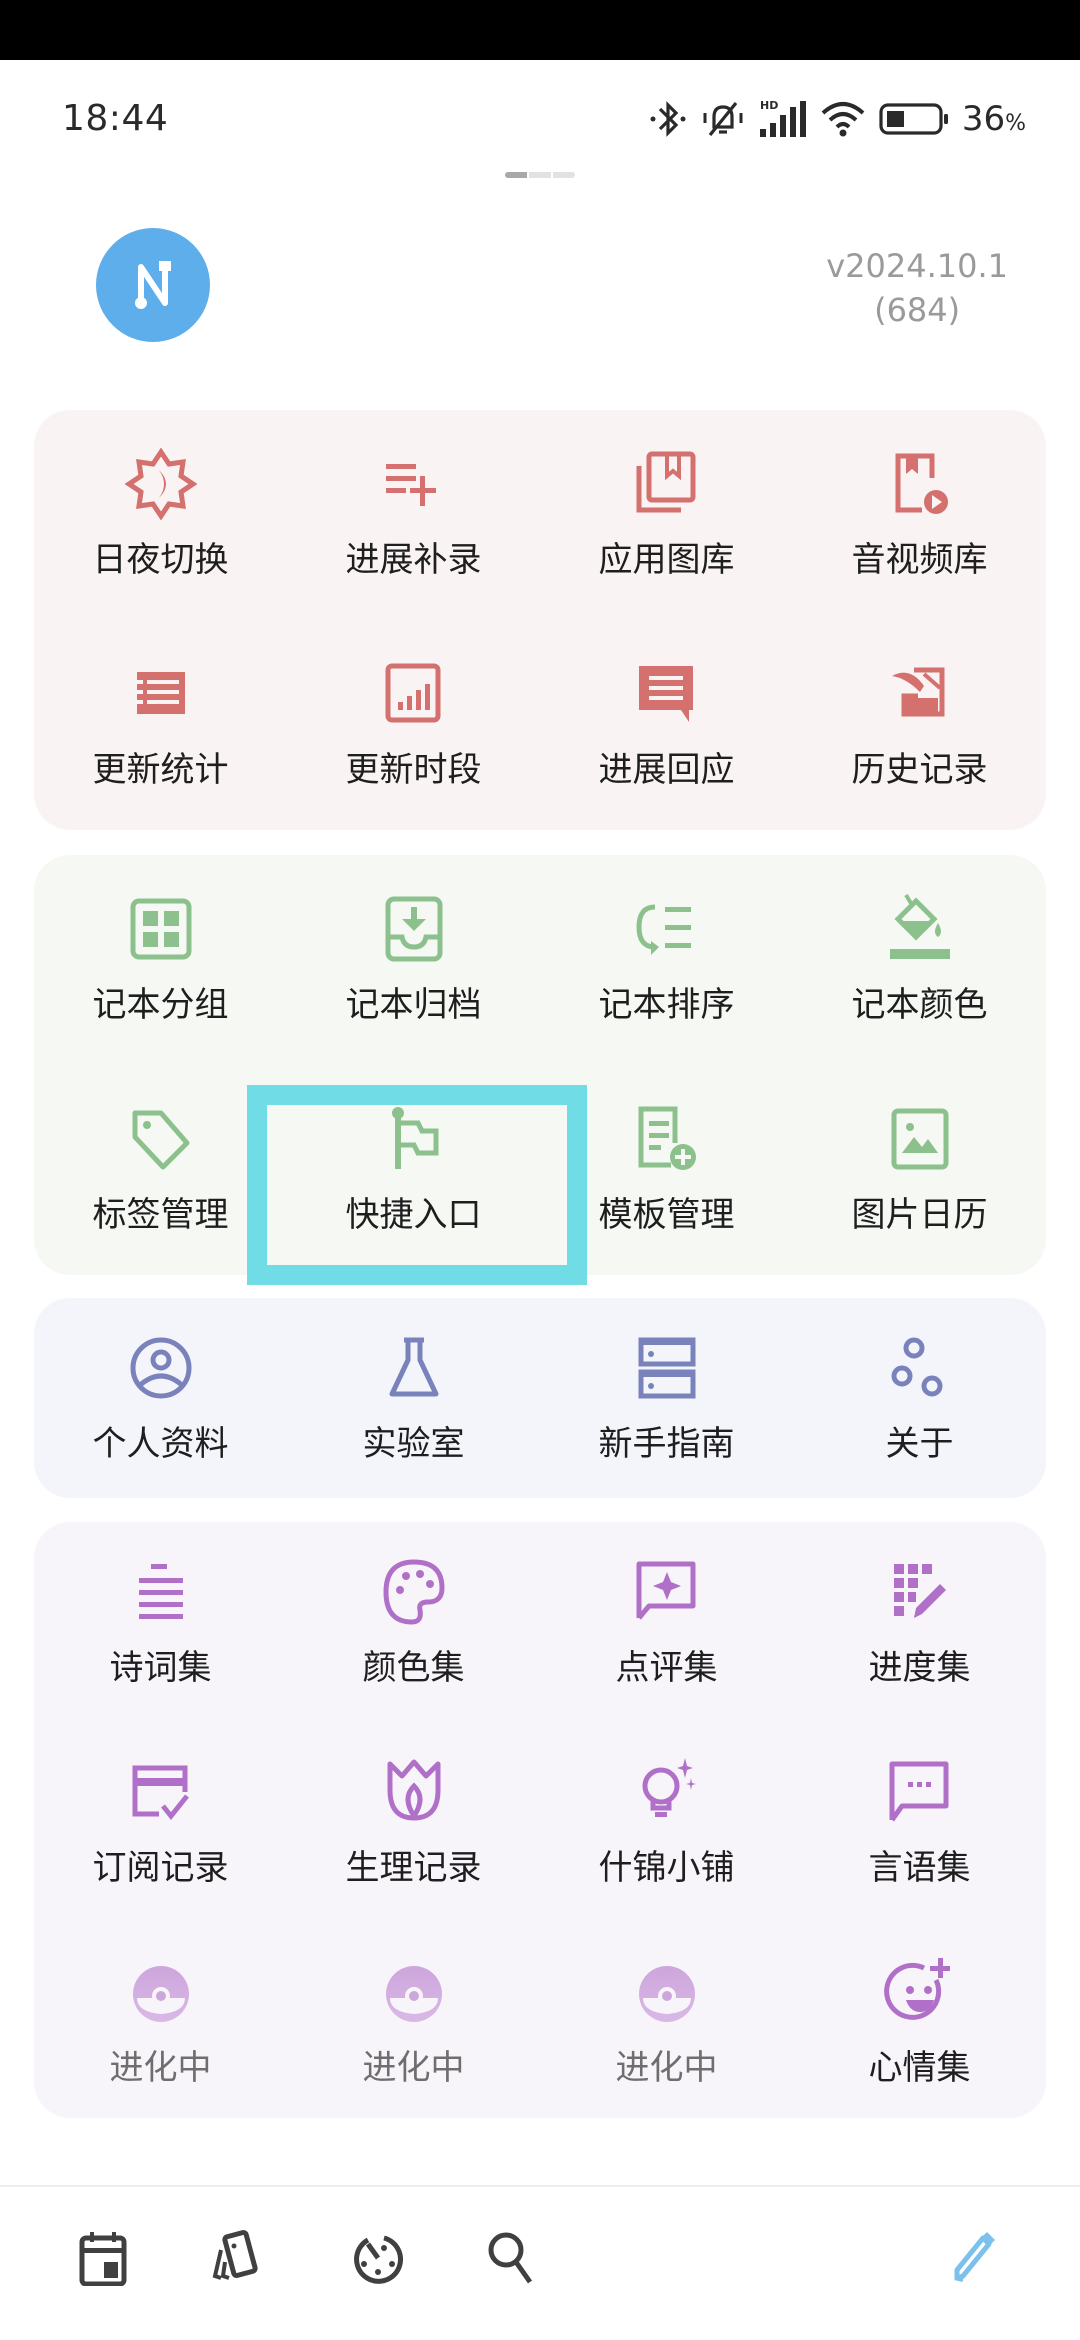 Image resolution: width=1080 pixels, height=2340 pixels. I want to click on menu-item-tulip: 生理记录, so click(413, 1822).